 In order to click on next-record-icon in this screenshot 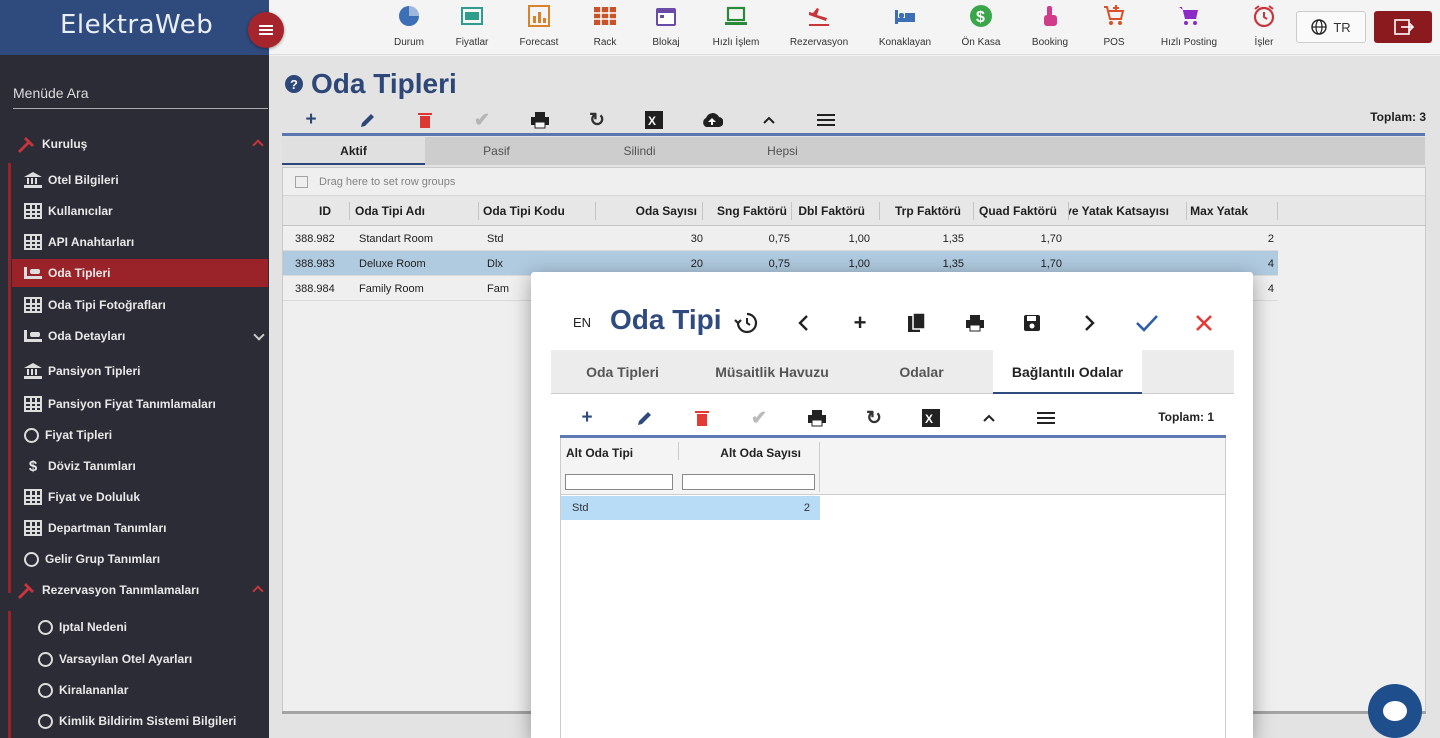, I will do `click(1090, 323)`.